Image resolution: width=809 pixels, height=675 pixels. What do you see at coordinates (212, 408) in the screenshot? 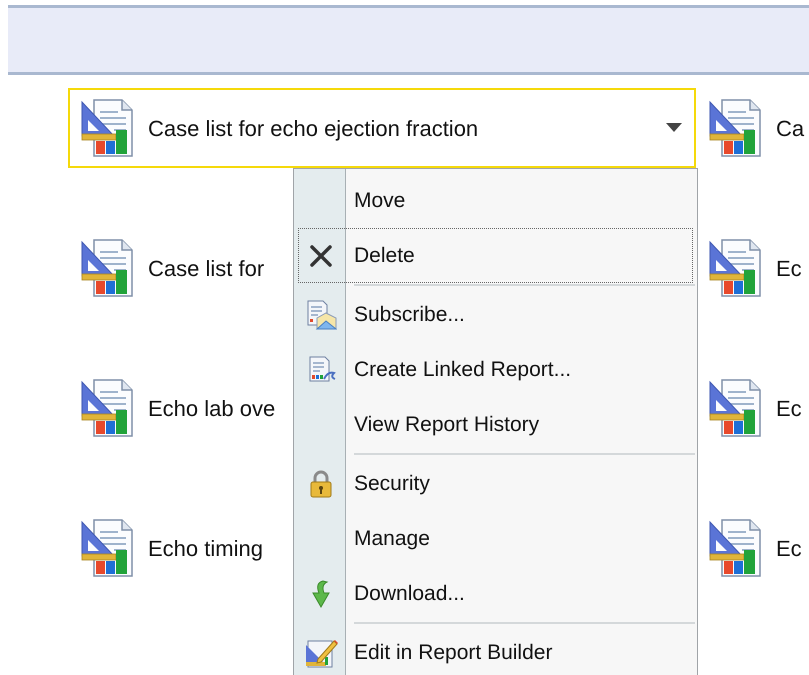
I see `report-name: Echo lab ove` at bounding box center [212, 408].